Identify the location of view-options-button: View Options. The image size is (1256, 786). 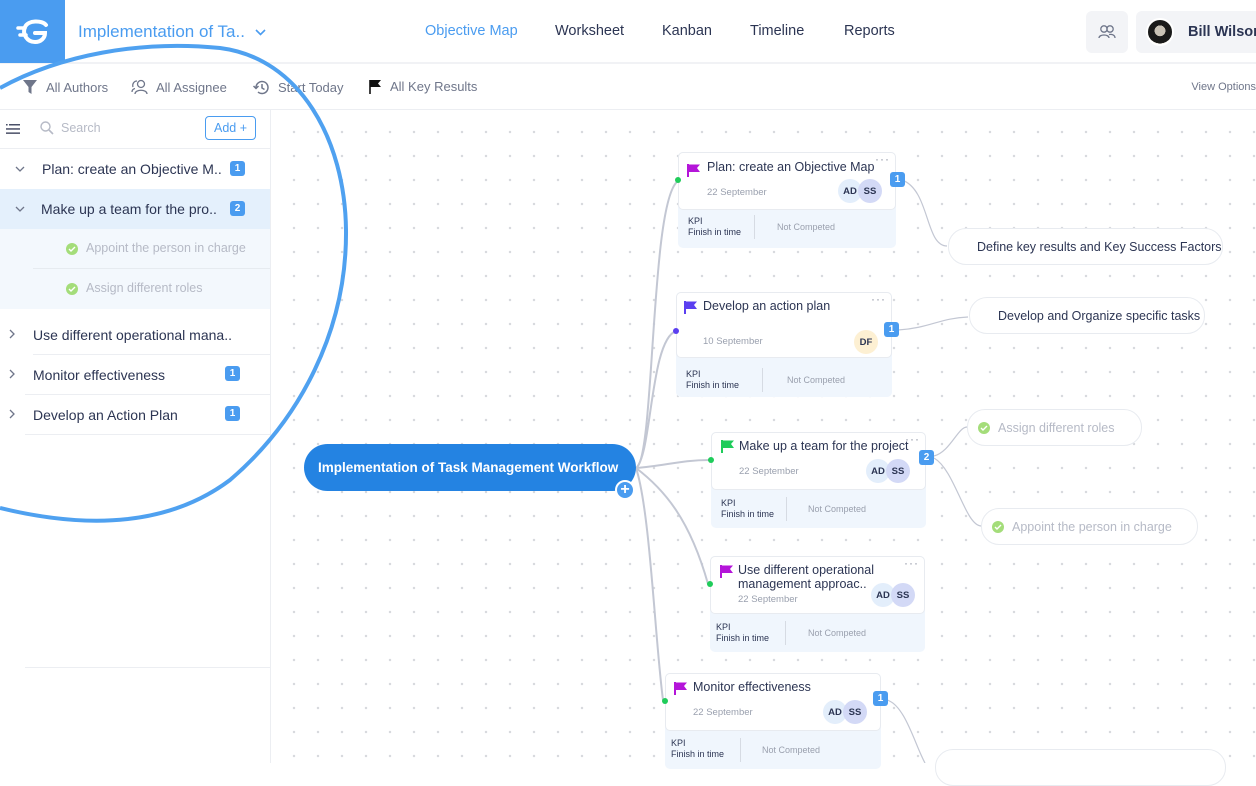
(1223, 87).